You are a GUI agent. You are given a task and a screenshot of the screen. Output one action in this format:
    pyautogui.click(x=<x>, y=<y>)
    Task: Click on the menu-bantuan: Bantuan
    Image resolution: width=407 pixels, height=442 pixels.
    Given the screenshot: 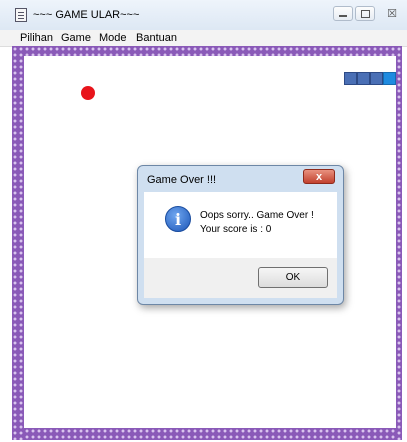 What is the action you would take?
    pyautogui.click(x=156, y=38)
    